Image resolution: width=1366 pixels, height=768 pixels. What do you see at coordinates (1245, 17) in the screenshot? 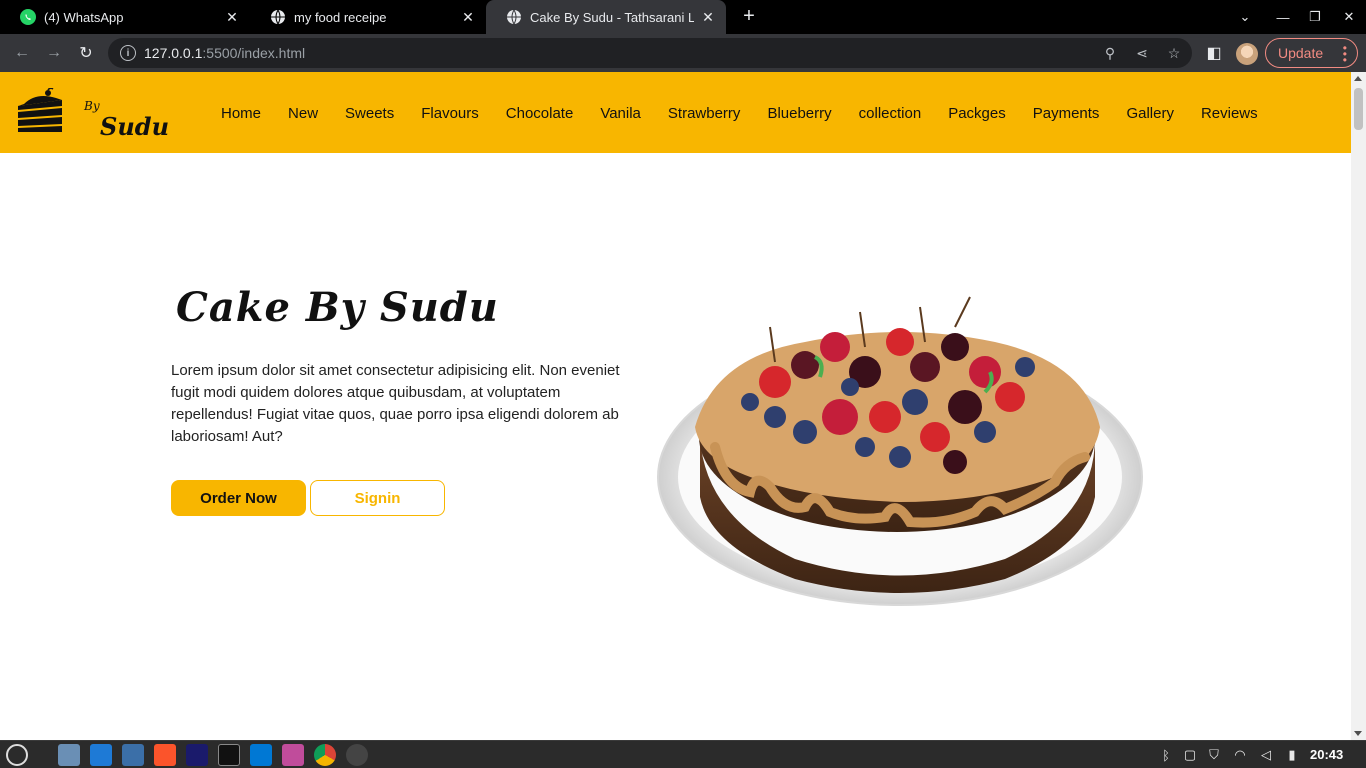
I see `tab-search-chevron-icon: ⌄` at bounding box center [1245, 17].